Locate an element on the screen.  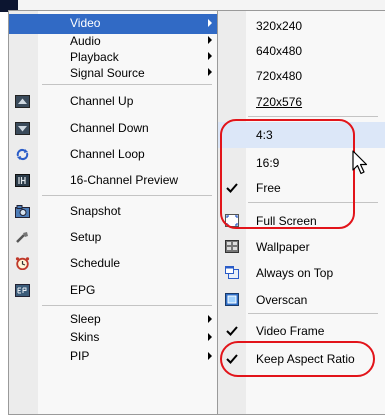
menu-item-schedule: Schedule is located at coordinates (113, 264).